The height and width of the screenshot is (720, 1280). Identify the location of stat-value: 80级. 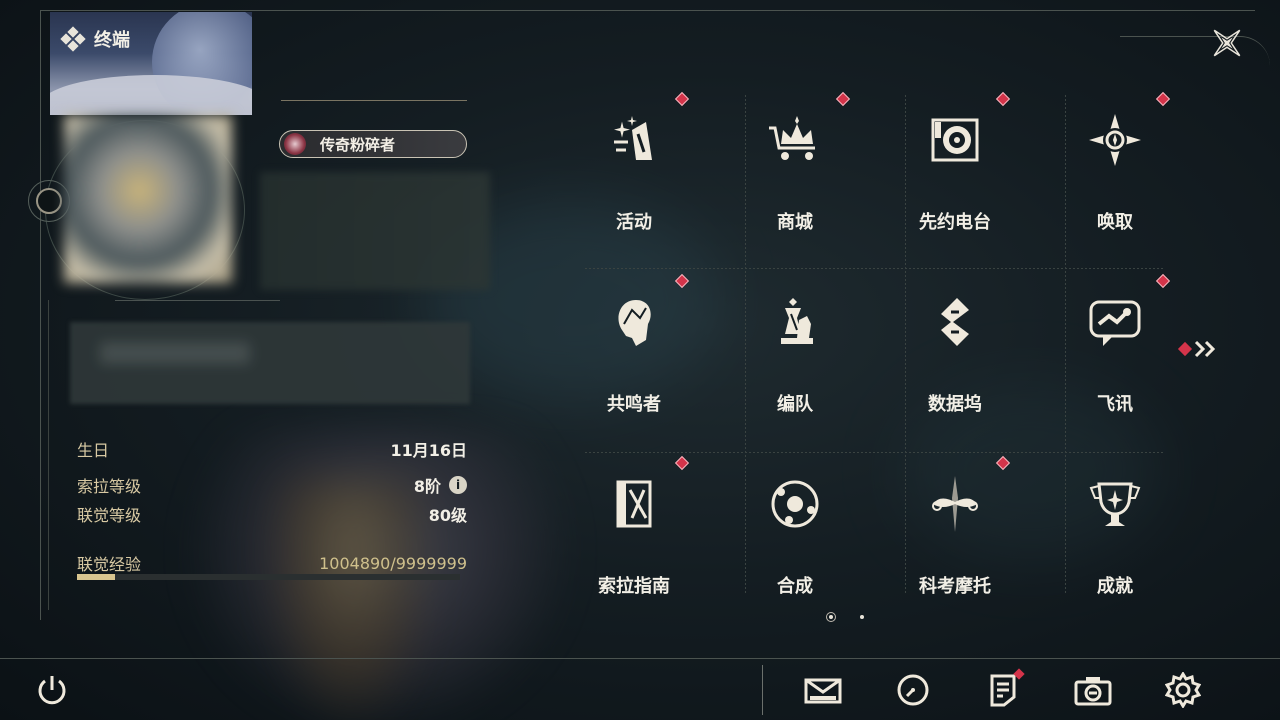
(447, 515).